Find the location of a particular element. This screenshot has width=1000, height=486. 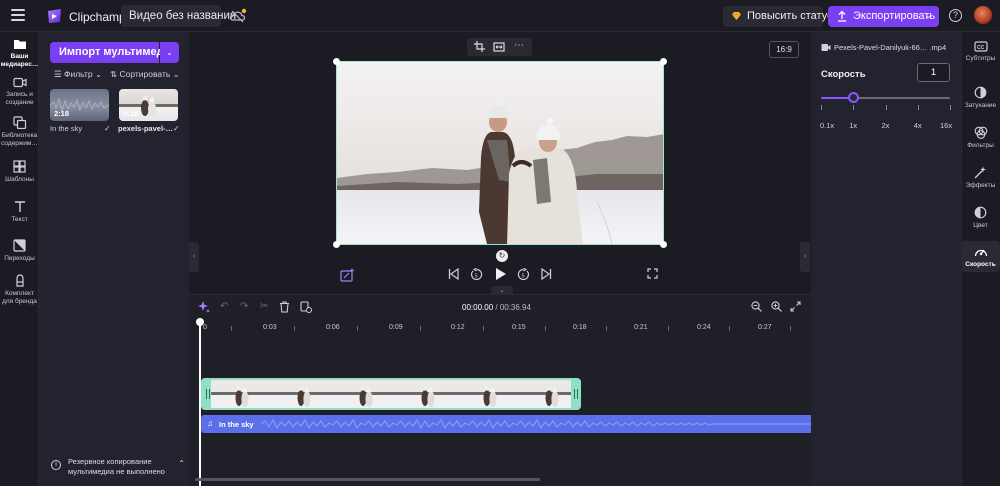

rewind-5s-icon: 5 is located at coordinates (476, 274).